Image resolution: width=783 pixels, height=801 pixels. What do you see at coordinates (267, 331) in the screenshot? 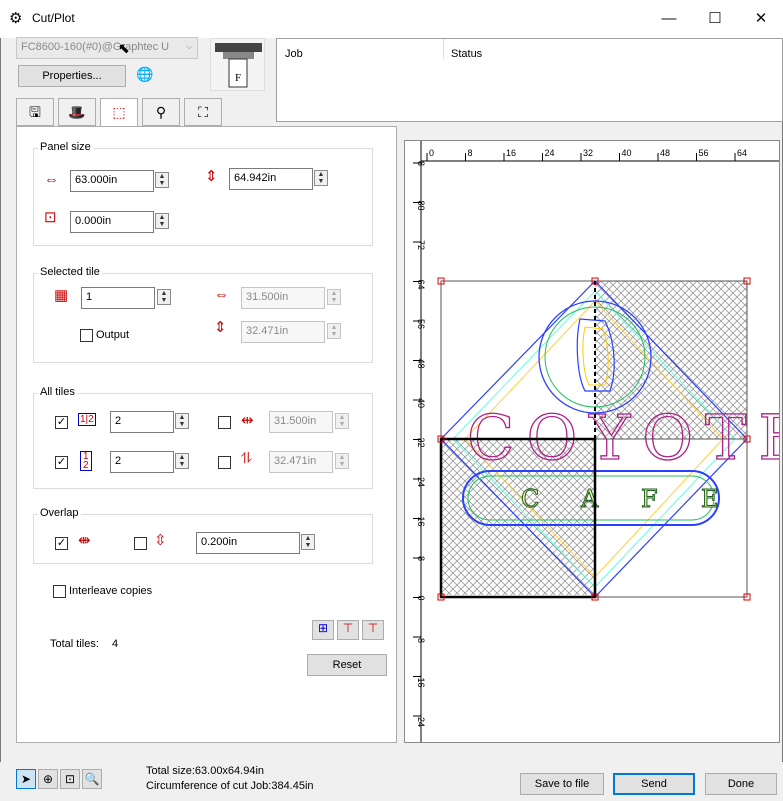
I see `tile-height-value: 32.471in` at bounding box center [267, 331].